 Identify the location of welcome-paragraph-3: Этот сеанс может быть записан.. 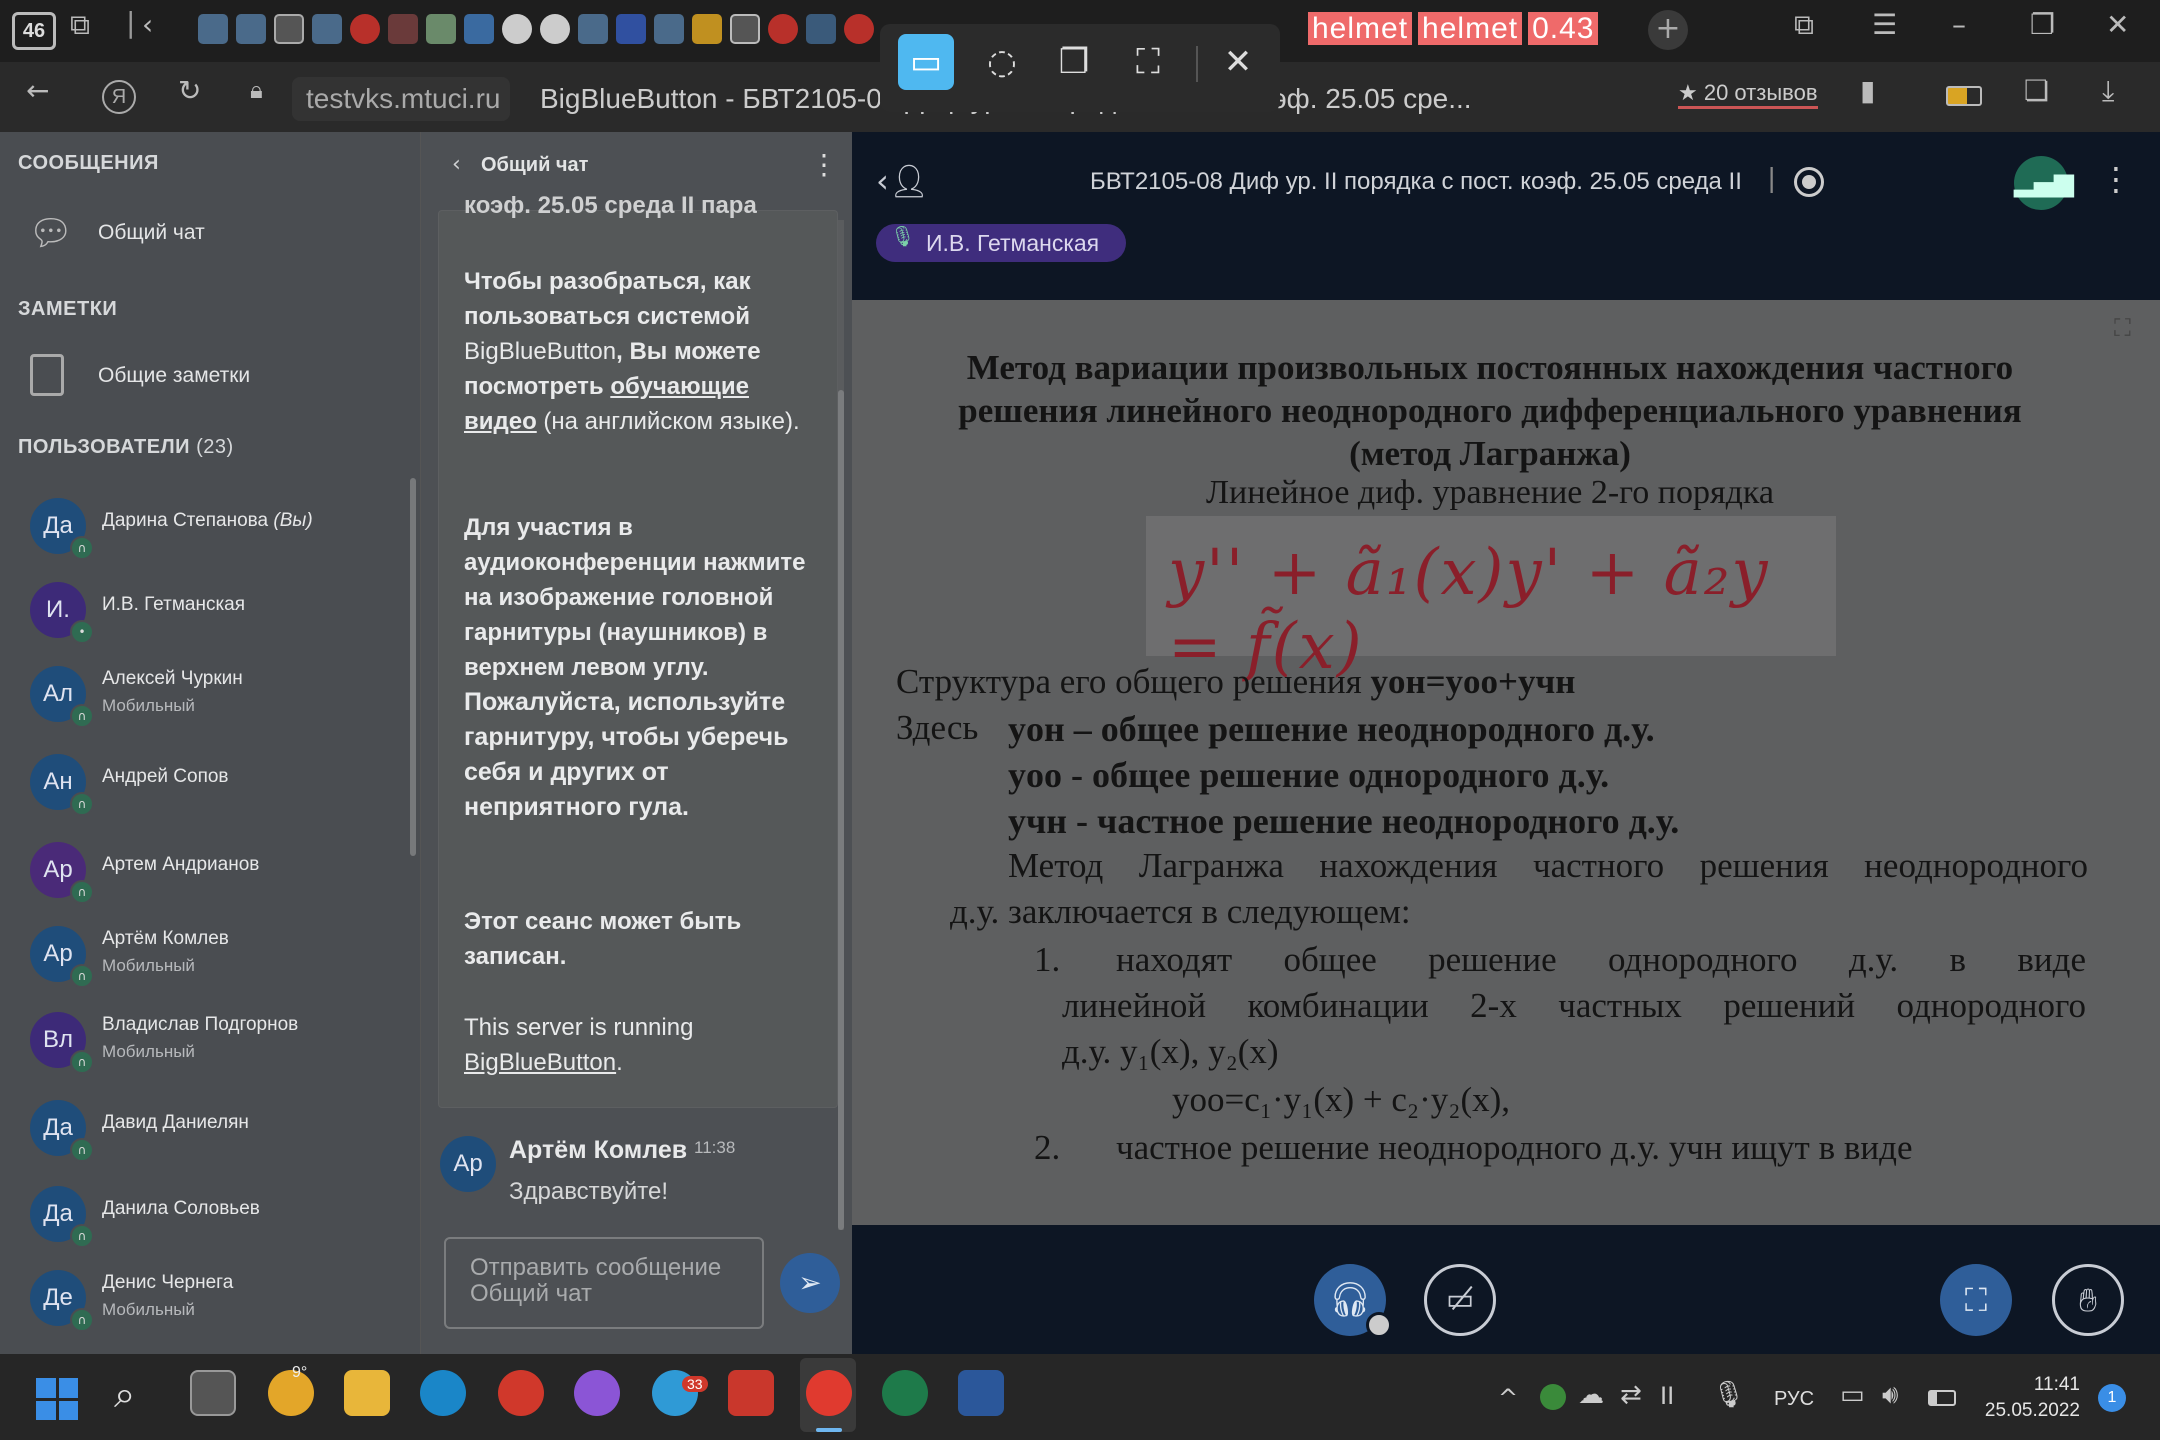
(603, 939).